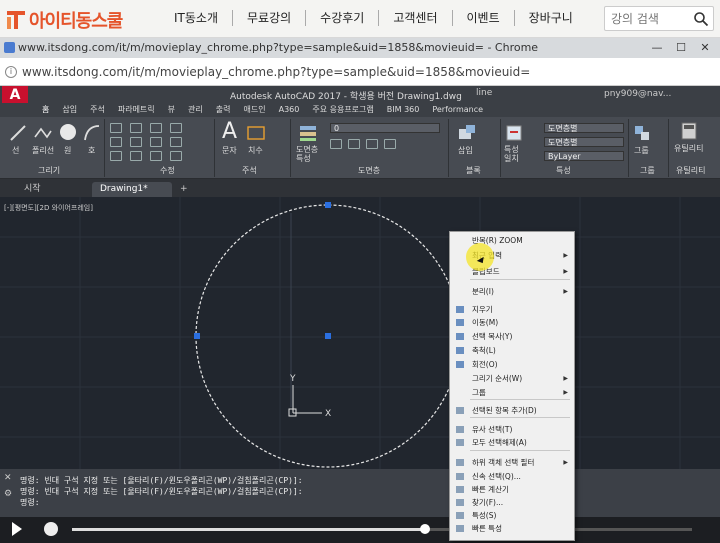 The width and height of the screenshot is (720, 543). Describe the element at coordinates (176, 156) in the screenshot. I see `offset-tool-icon` at that location.